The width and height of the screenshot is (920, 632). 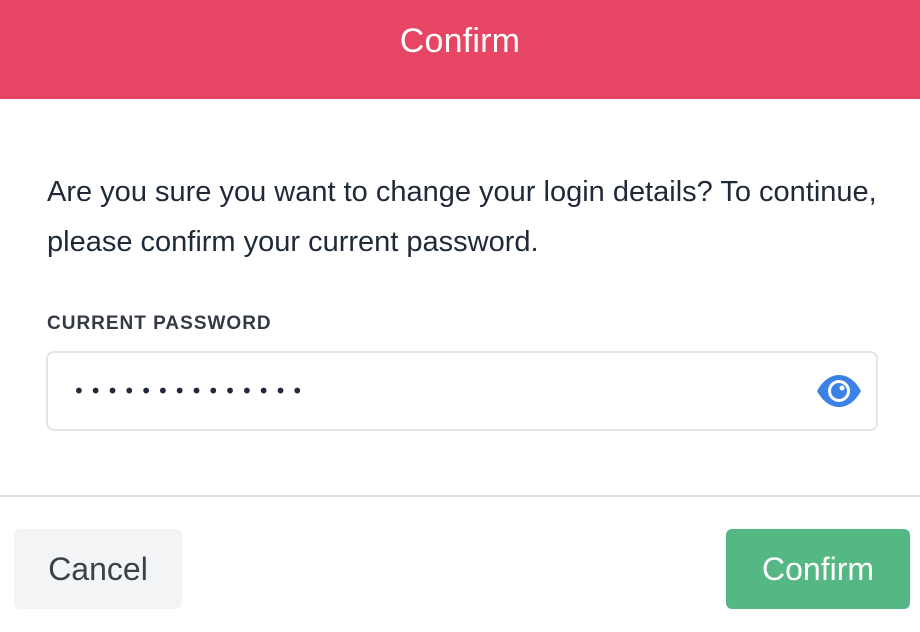 What do you see at coordinates (159, 323) in the screenshot?
I see `current-password-label: CURRENT PASSWORD` at bounding box center [159, 323].